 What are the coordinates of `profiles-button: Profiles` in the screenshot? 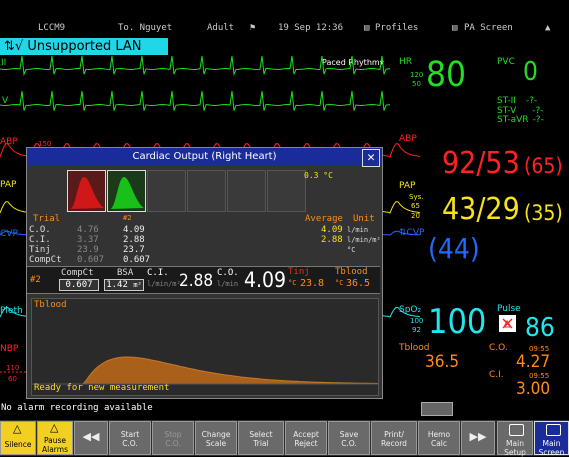 It's located at (396, 28).